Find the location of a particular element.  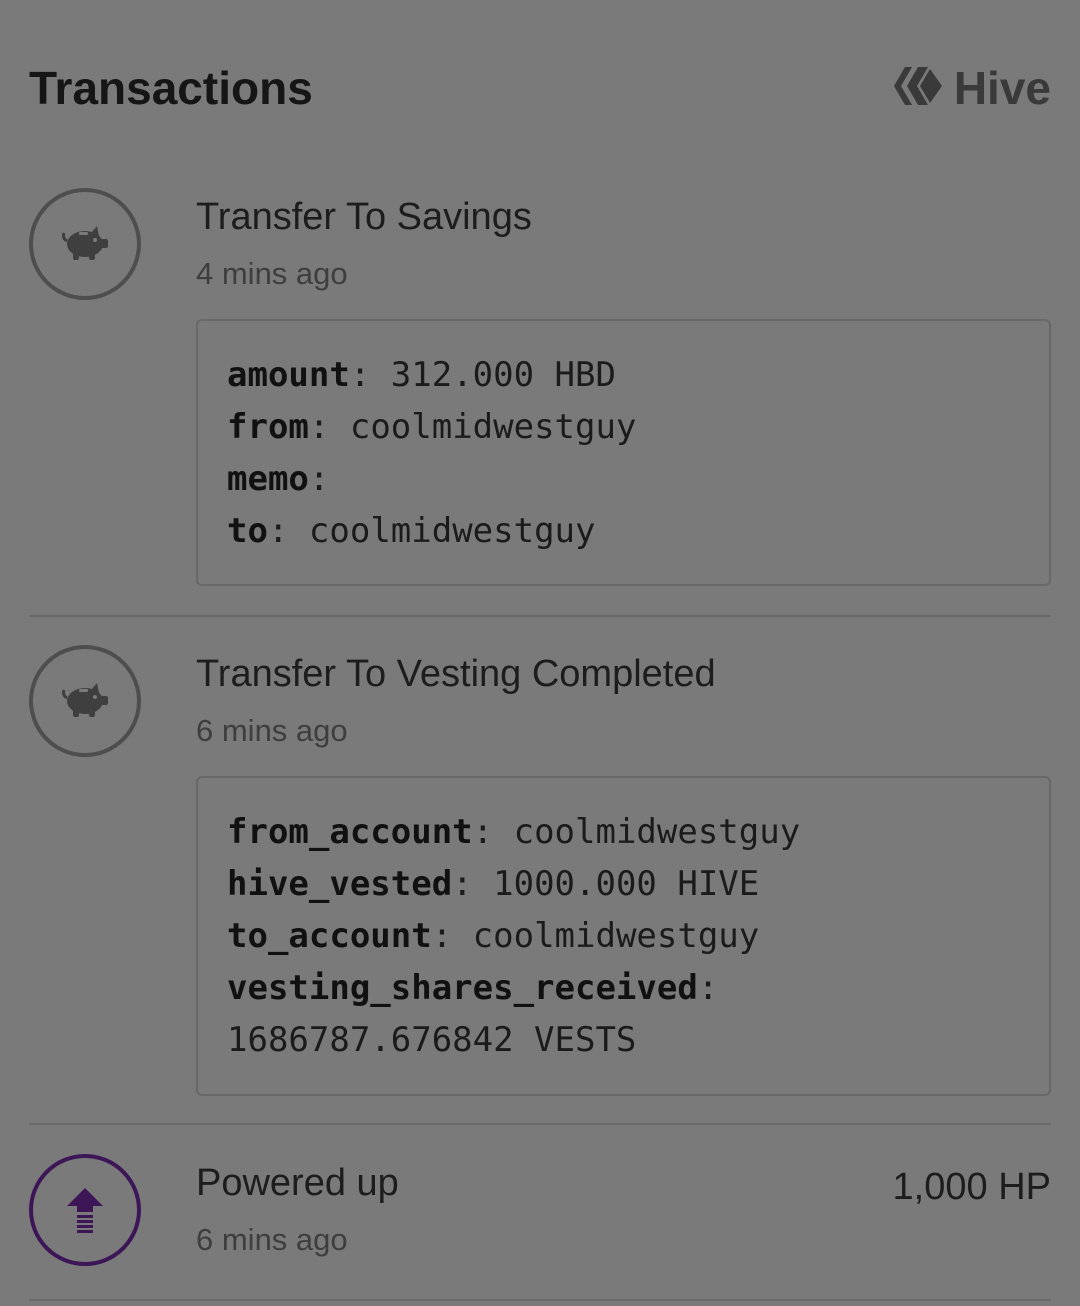

detail-row: amount: 312.000 HBD is located at coordinates (421, 375).